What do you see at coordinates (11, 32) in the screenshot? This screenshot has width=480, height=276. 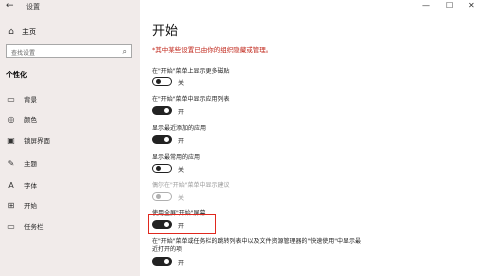 I see `home-icon: ⌂` at bounding box center [11, 32].